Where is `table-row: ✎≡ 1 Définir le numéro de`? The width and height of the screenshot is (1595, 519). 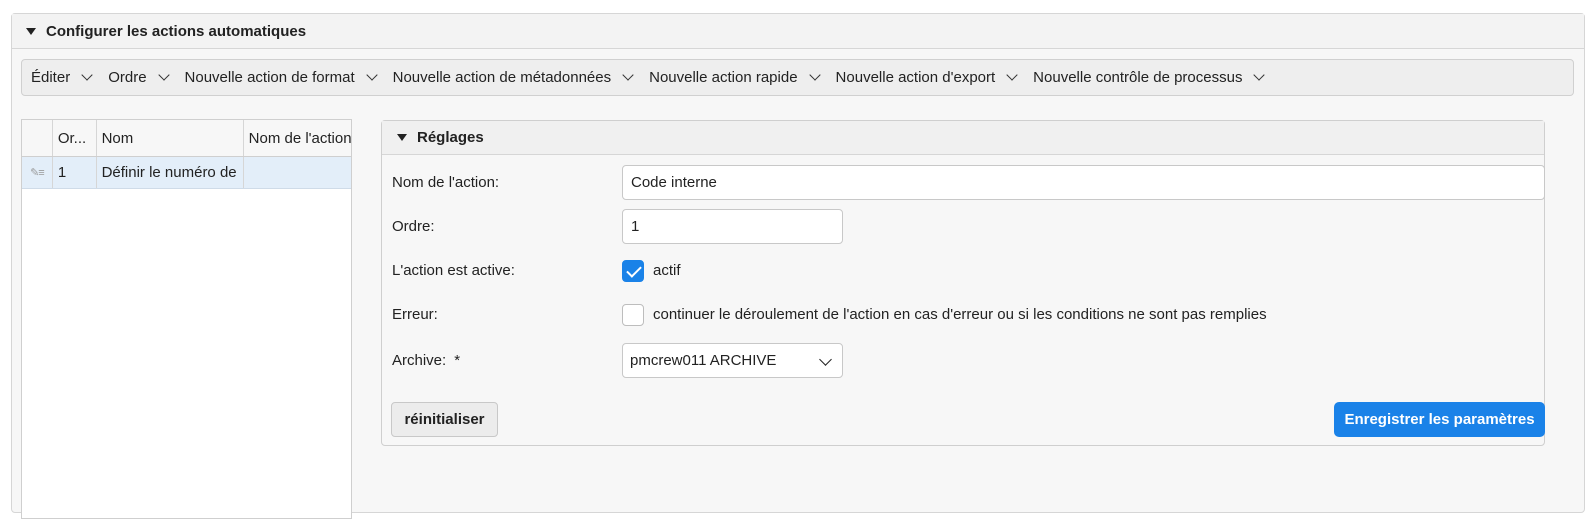 table-row: ✎≡ 1 Définir le numéro de is located at coordinates (186, 173).